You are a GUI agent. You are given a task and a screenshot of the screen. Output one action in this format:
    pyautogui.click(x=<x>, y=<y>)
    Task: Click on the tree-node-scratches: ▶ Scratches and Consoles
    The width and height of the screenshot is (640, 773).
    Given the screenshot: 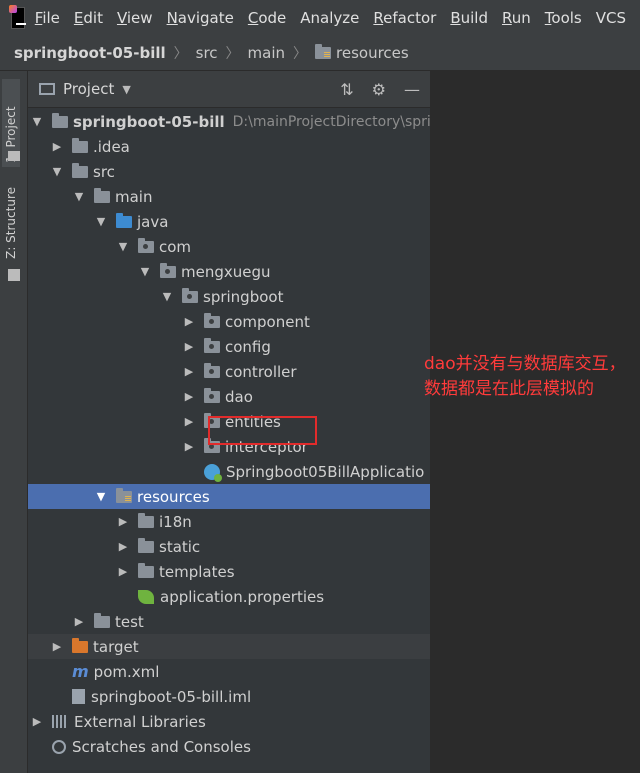 What is the action you would take?
    pyautogui.click(x=229, y=746)
    